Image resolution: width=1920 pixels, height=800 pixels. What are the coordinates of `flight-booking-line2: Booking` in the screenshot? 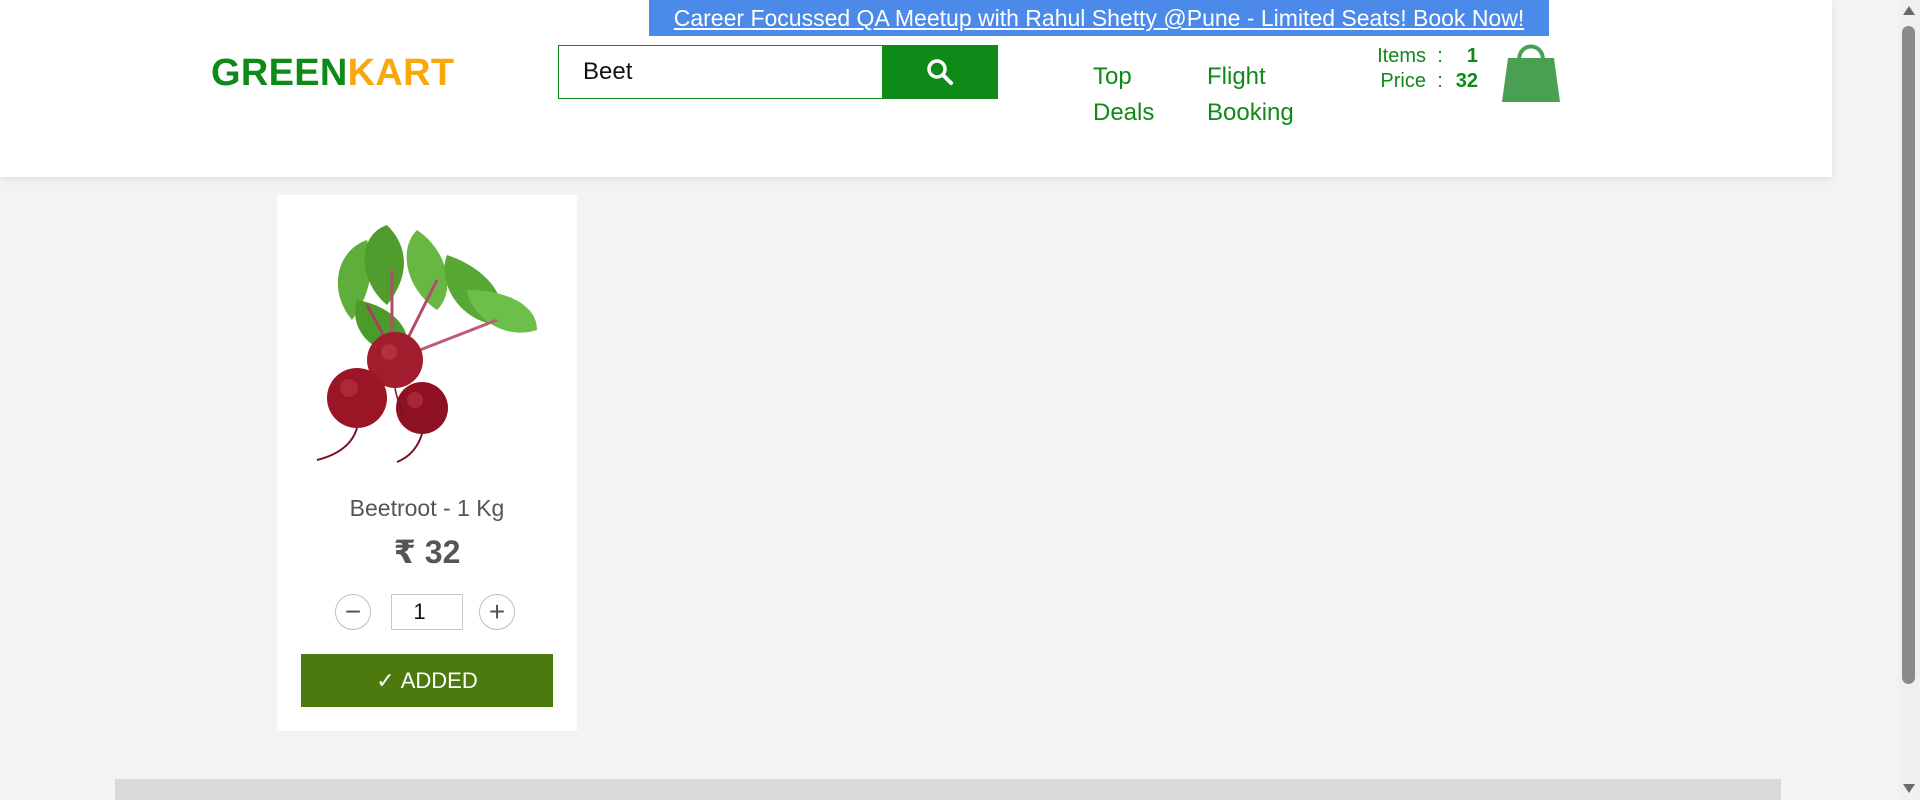 It's located at (1250, 112).